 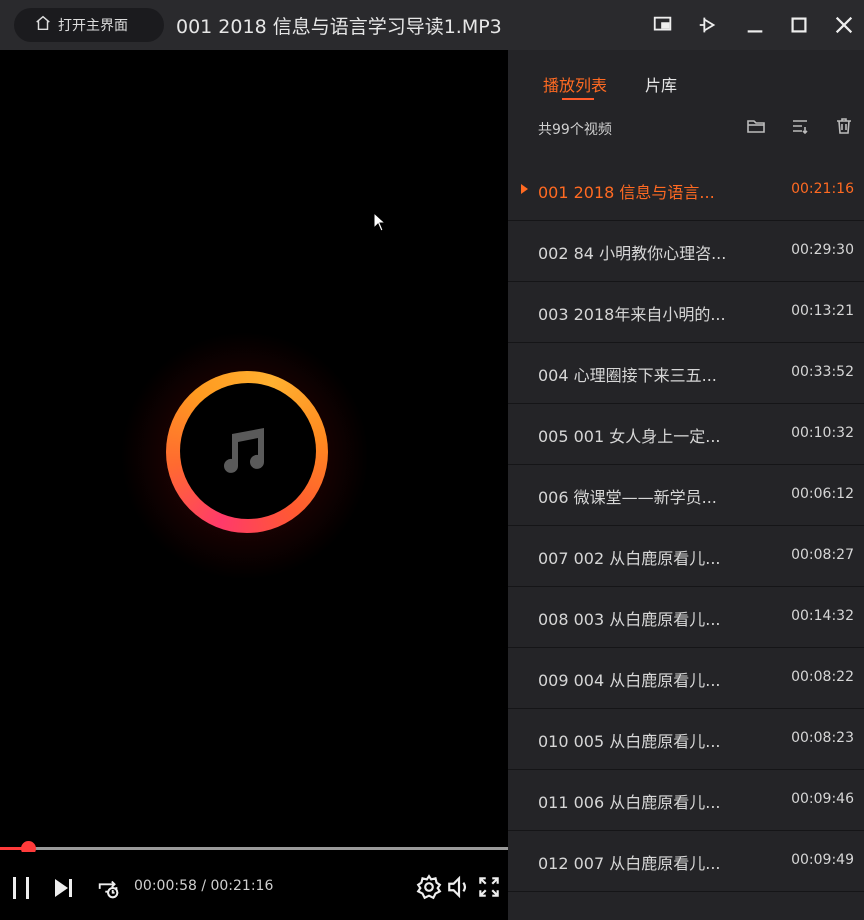 I want to click on maximize-icon, so click(x=799, y=25).